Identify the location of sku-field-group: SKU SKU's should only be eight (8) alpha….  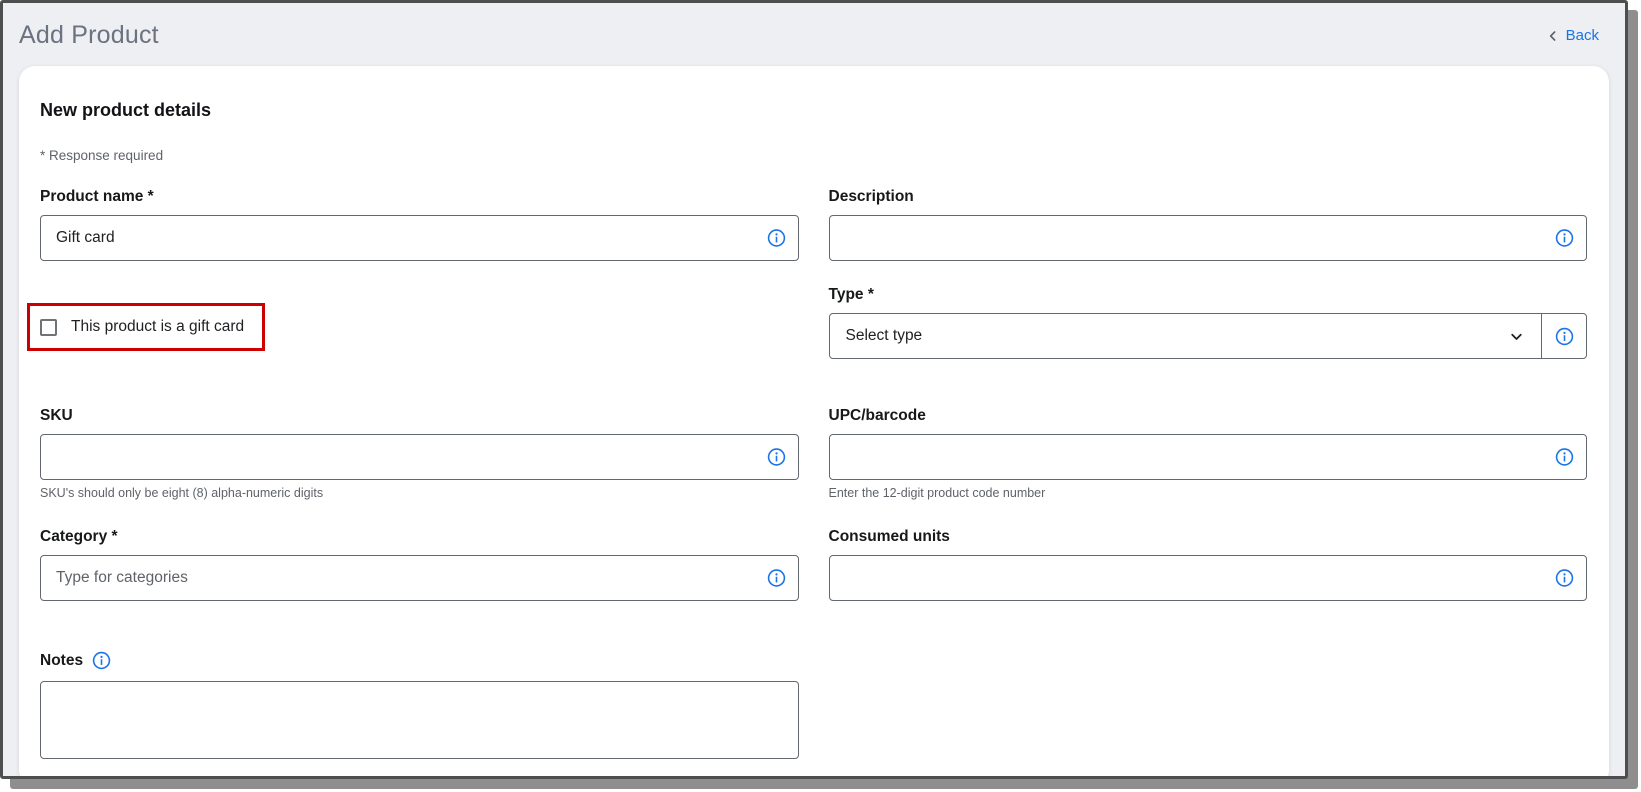
(419, 453).